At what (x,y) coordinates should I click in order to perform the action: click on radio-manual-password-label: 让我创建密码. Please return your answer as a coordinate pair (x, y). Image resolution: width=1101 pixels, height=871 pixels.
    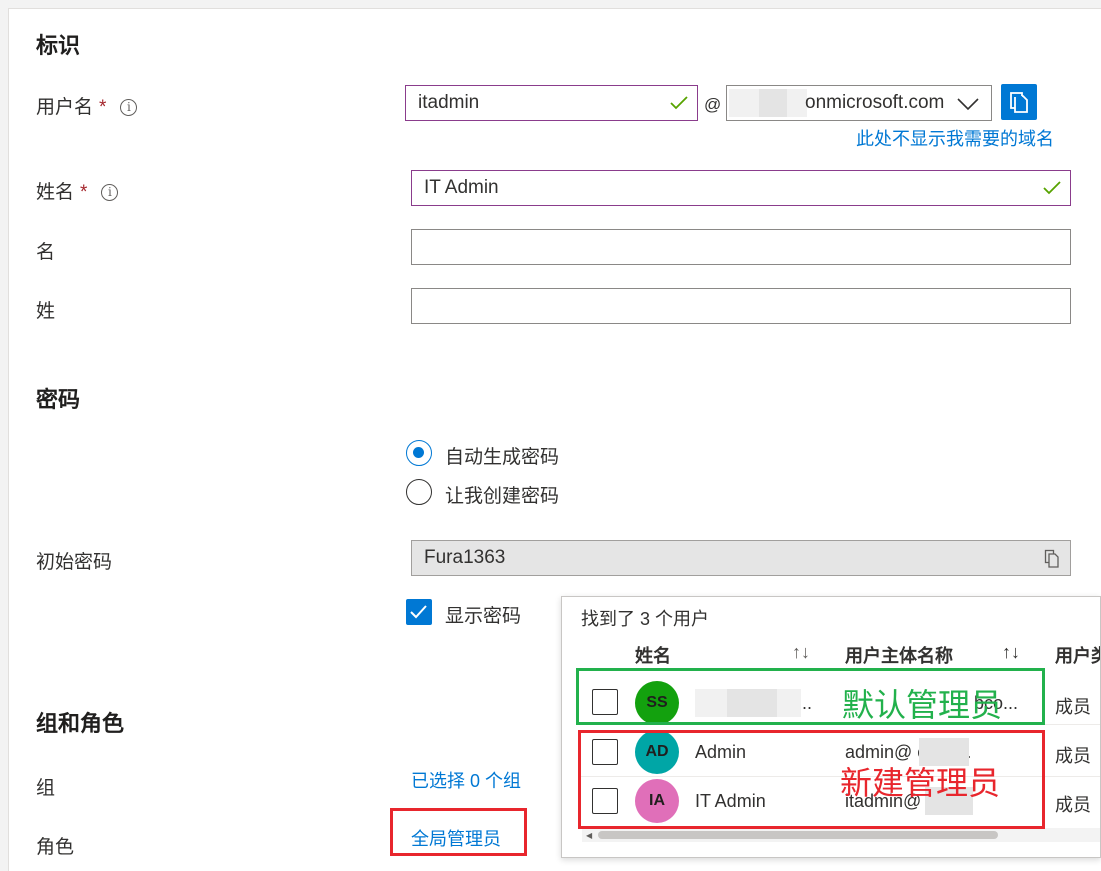
    Looking at the image, I should click on (502, 496).